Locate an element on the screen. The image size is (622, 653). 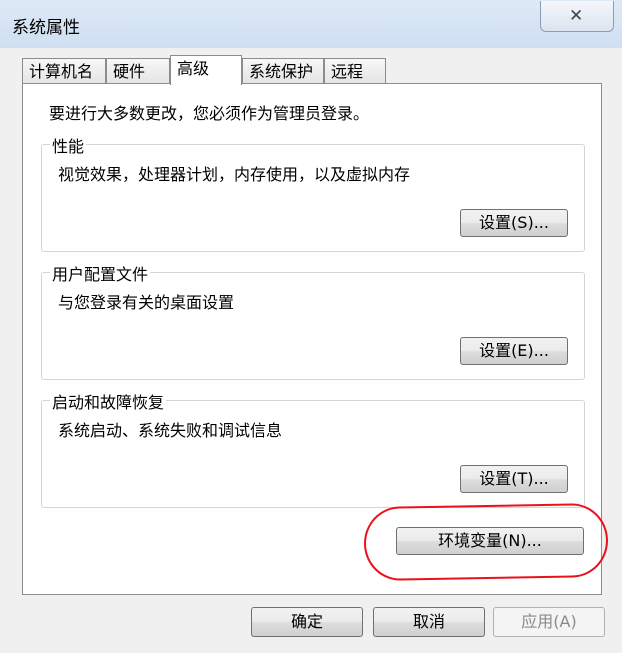
ok-button: 确定 is located at coordinates (307, 622).